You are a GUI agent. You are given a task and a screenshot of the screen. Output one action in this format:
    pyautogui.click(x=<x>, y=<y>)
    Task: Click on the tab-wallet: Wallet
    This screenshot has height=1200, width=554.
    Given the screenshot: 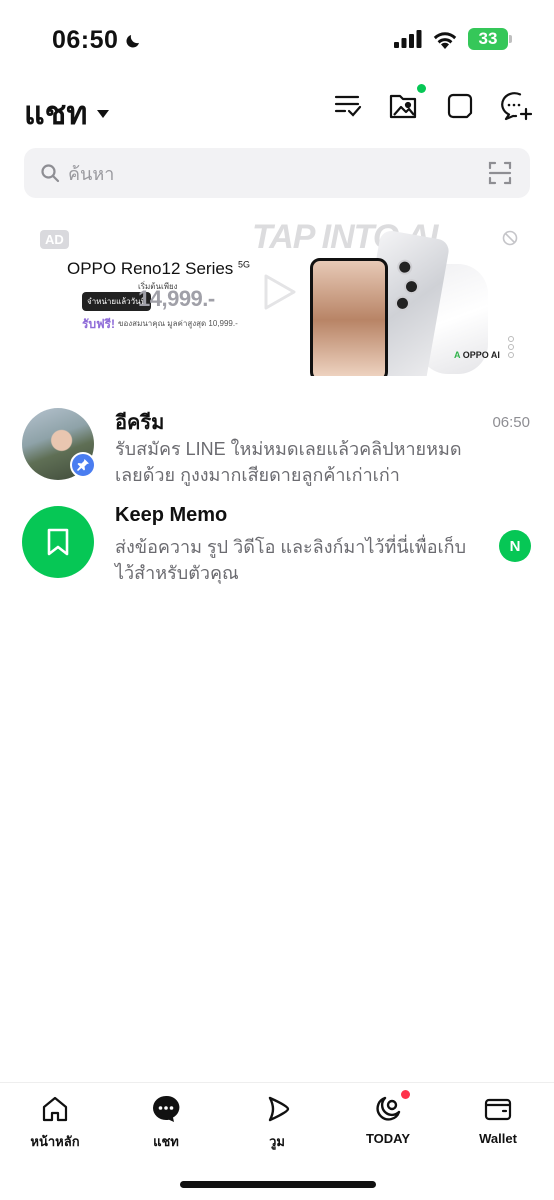 What is the action you would take?
    pyautogui.click(x=498, y=1119)
    